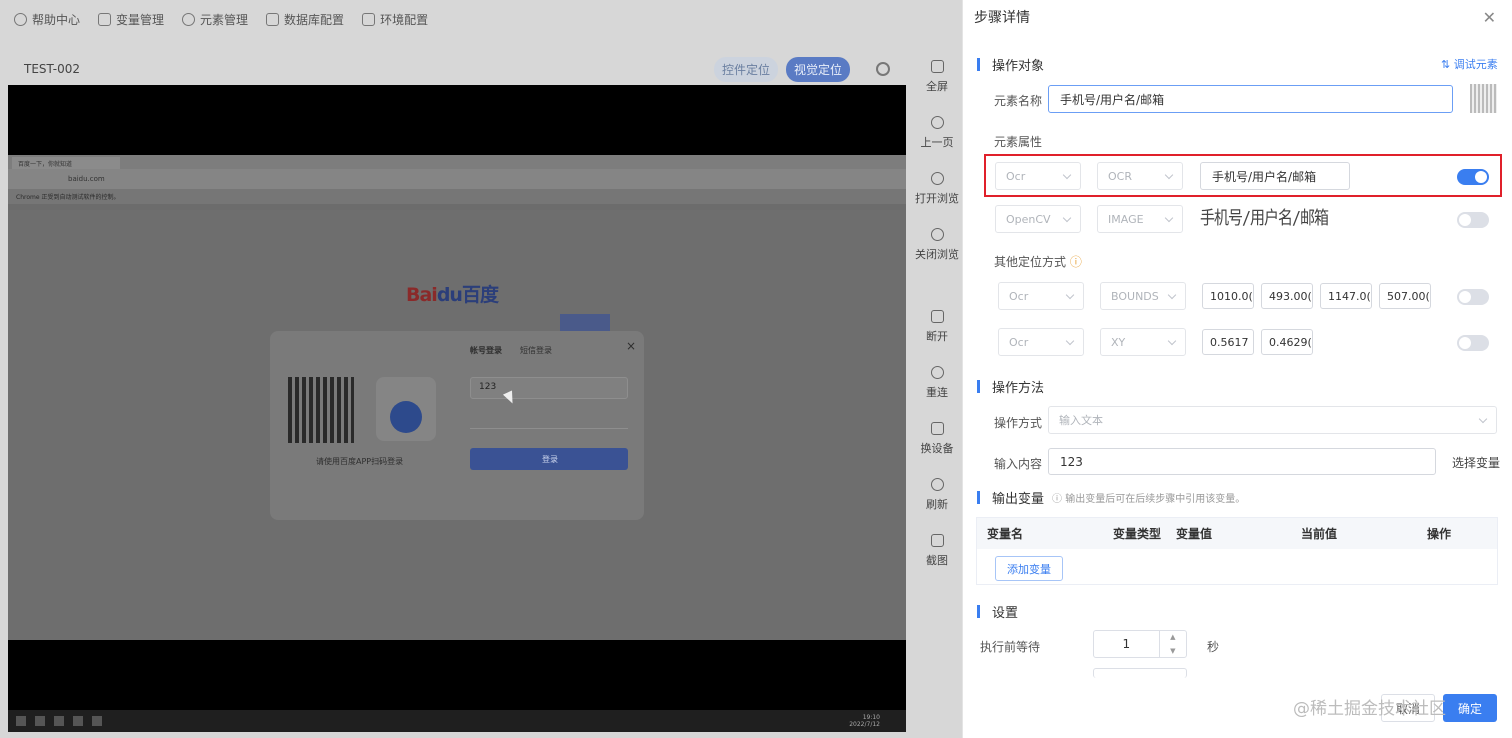  I want to click on xy-y-input: 0.4629(, so click(1287, 342).